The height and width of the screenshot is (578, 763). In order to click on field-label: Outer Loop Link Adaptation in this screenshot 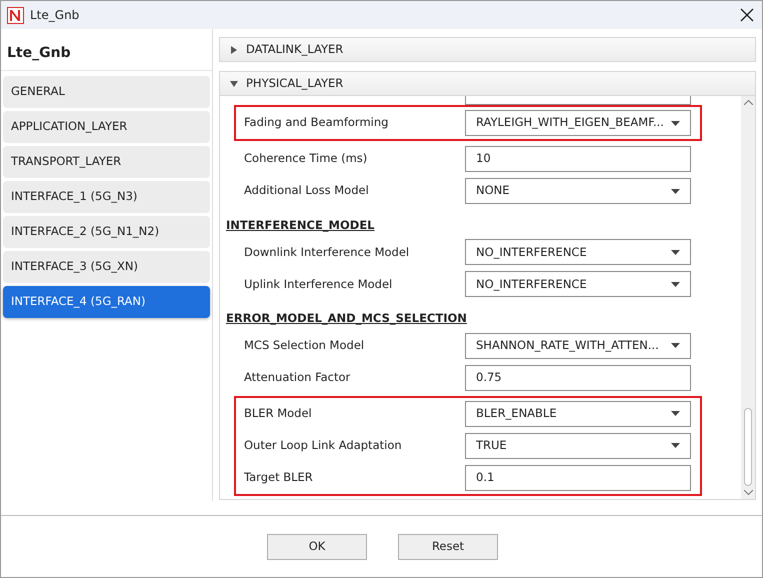, I will do `click(323, 445)`.